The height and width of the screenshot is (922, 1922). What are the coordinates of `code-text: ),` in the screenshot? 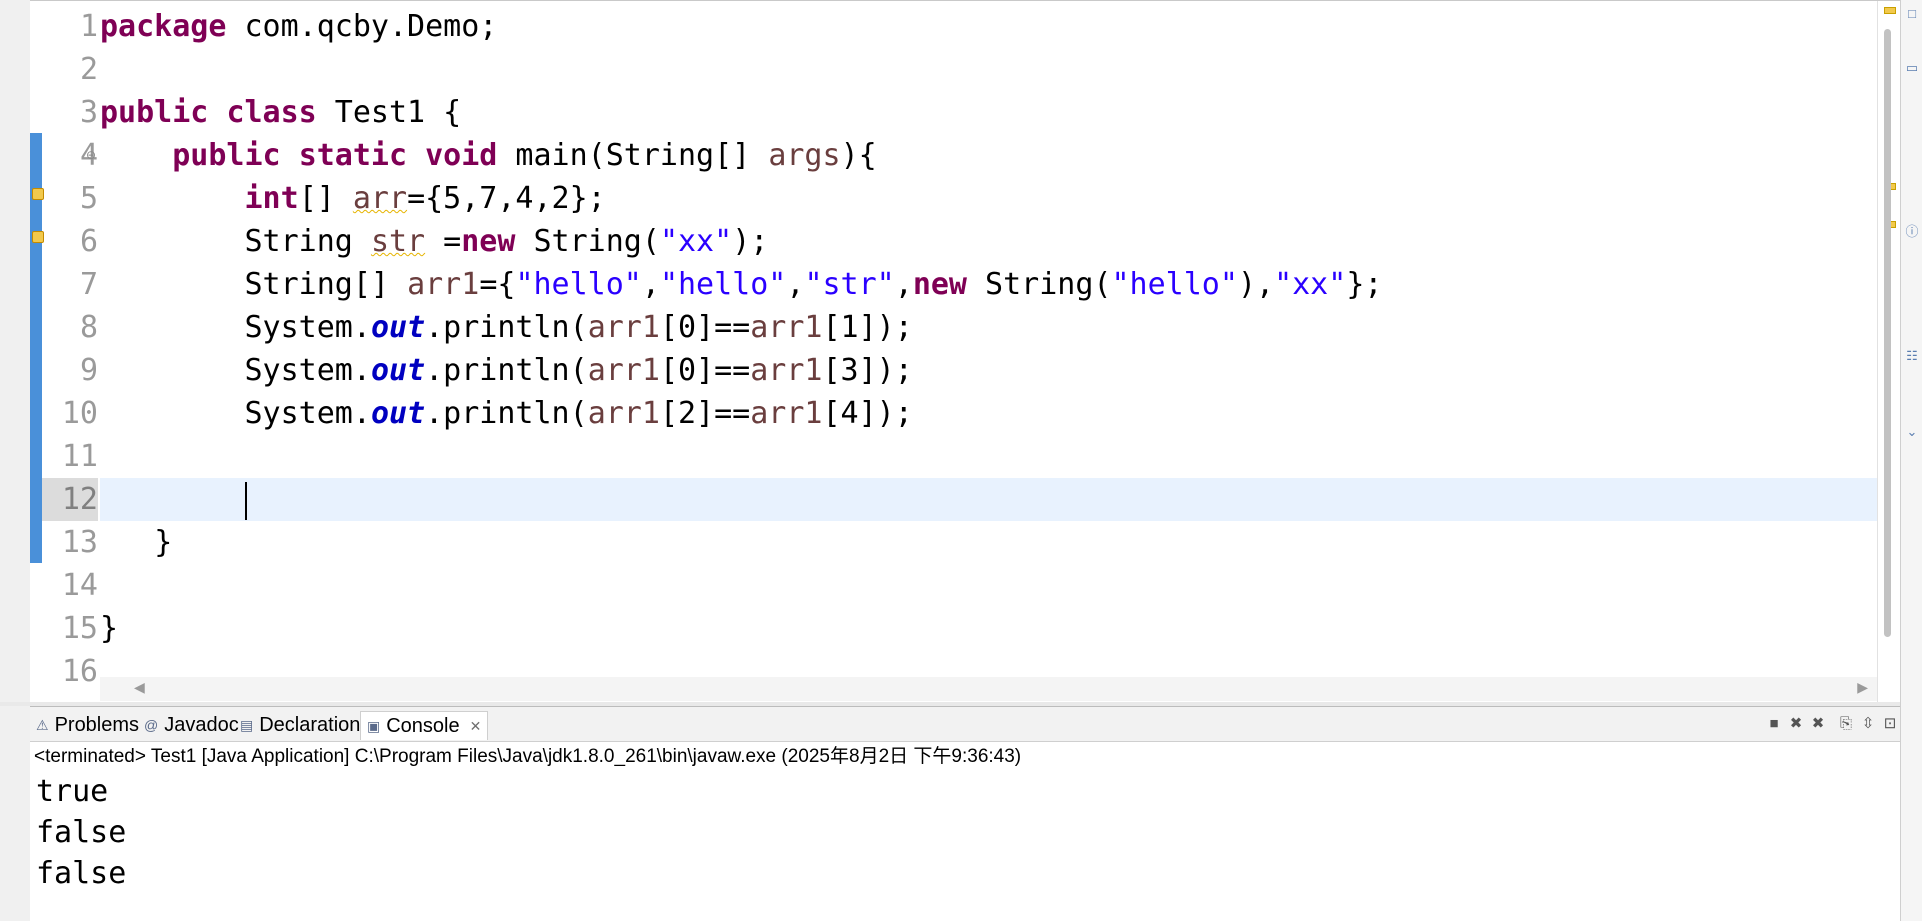 It's located at (1256, 284).